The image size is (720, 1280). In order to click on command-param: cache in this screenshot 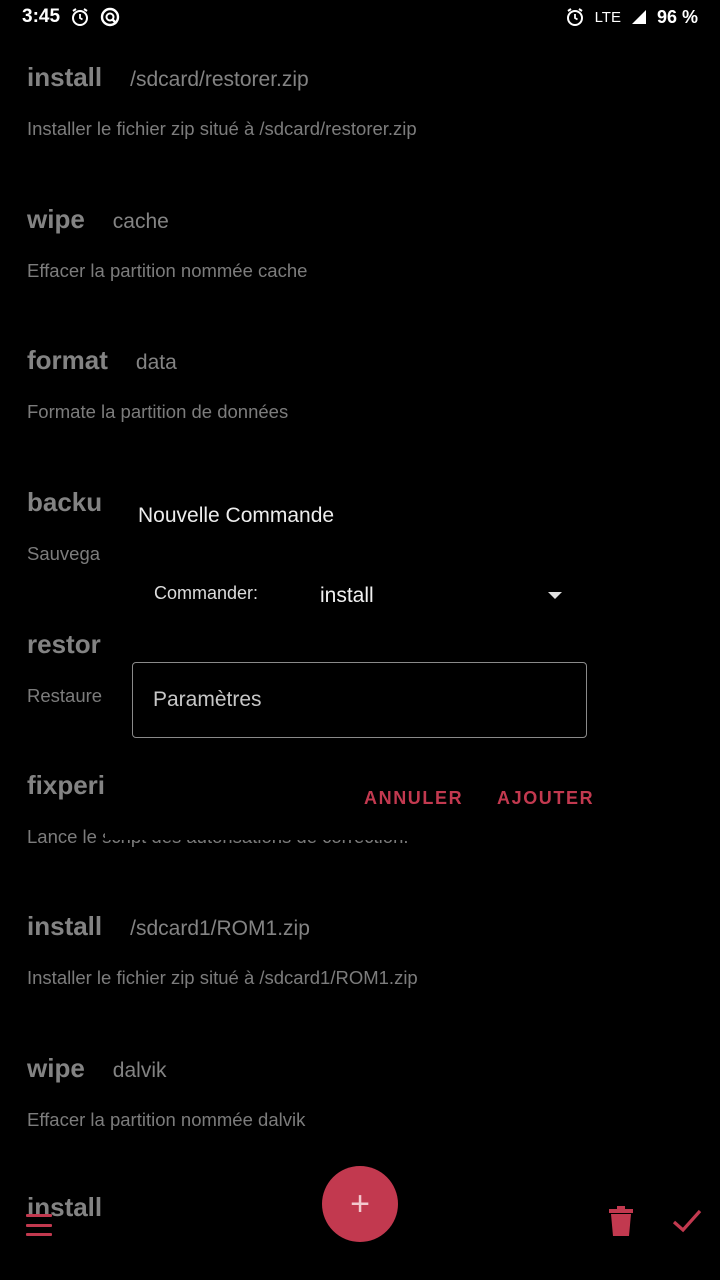, I will do `click(140, 221)`.